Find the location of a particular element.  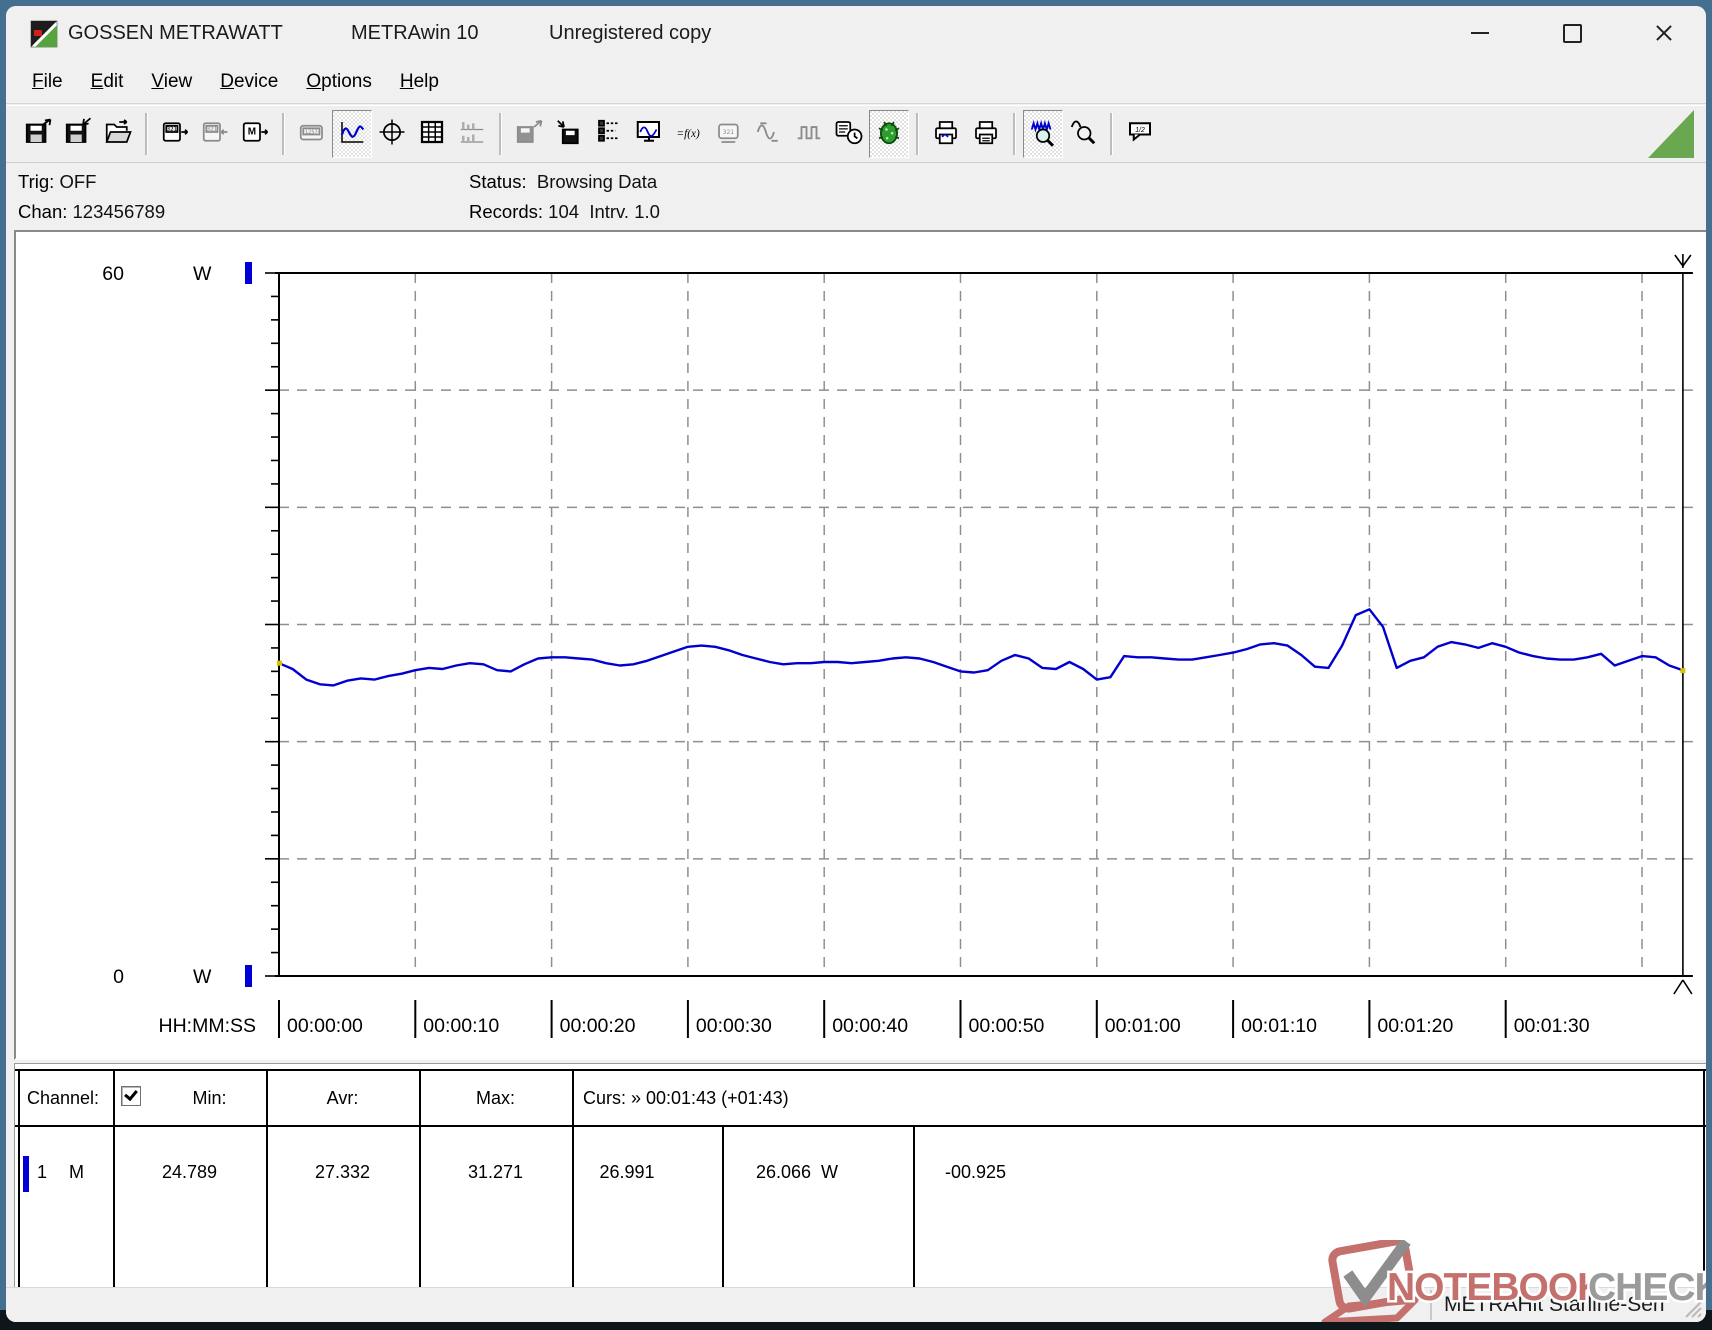

license-label: Unregistered copy is located at coordinates (630, 33).